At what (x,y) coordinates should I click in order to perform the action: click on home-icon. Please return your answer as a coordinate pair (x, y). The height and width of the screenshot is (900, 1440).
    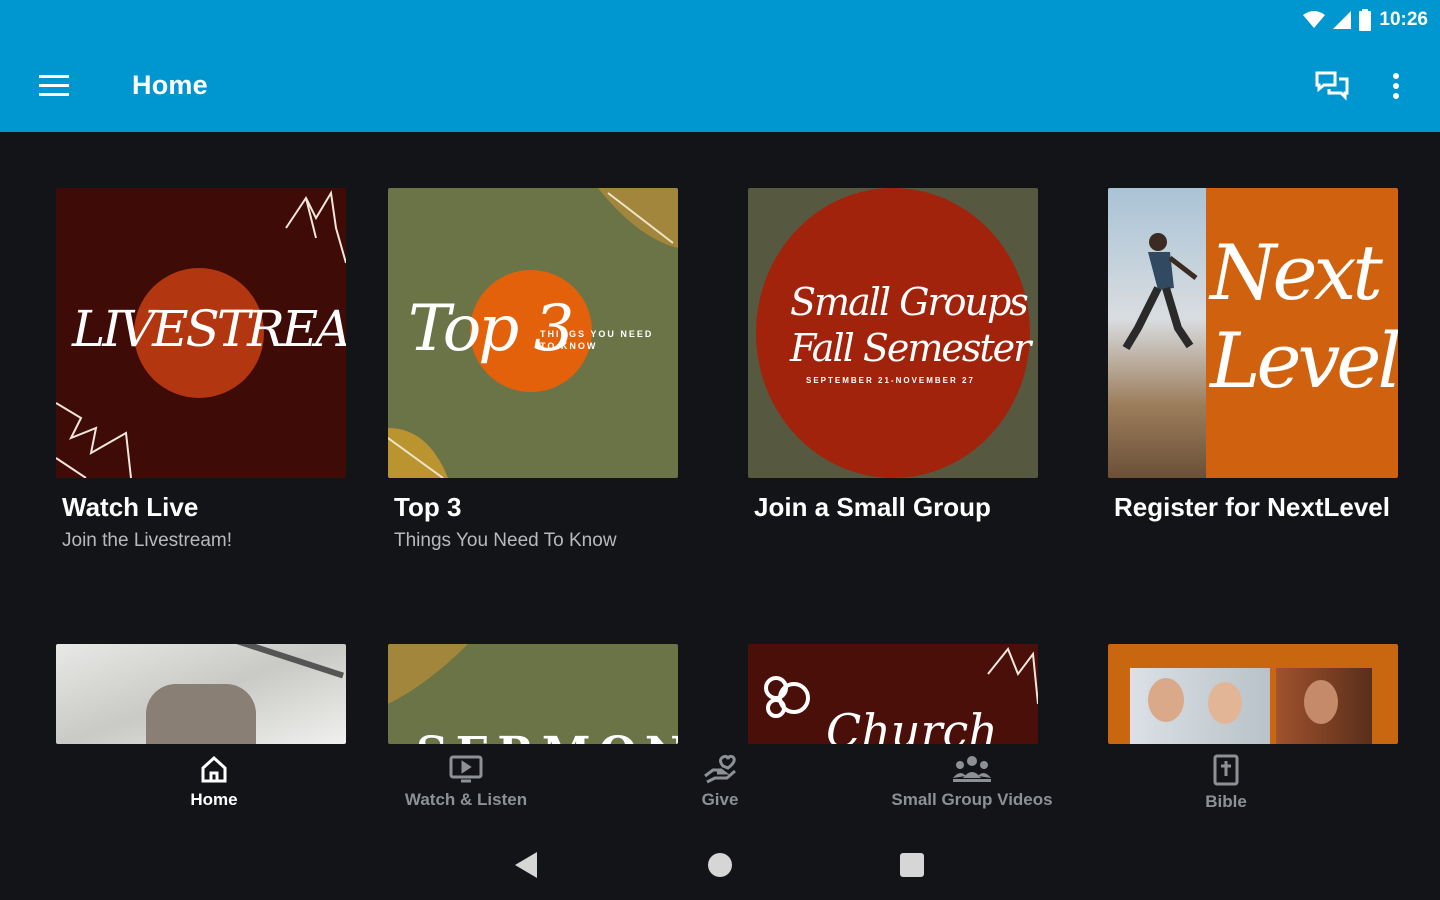
    Looking at the image, I should click on (214, 769).